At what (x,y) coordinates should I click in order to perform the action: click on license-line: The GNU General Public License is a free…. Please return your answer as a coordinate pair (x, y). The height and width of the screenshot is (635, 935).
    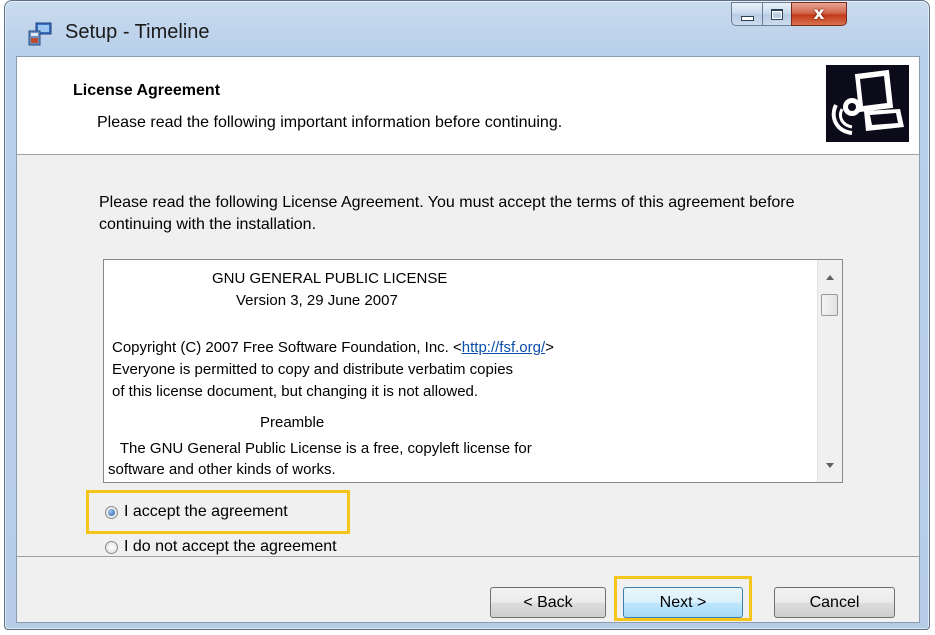
    Looking at the image, I should click on (324, 448).